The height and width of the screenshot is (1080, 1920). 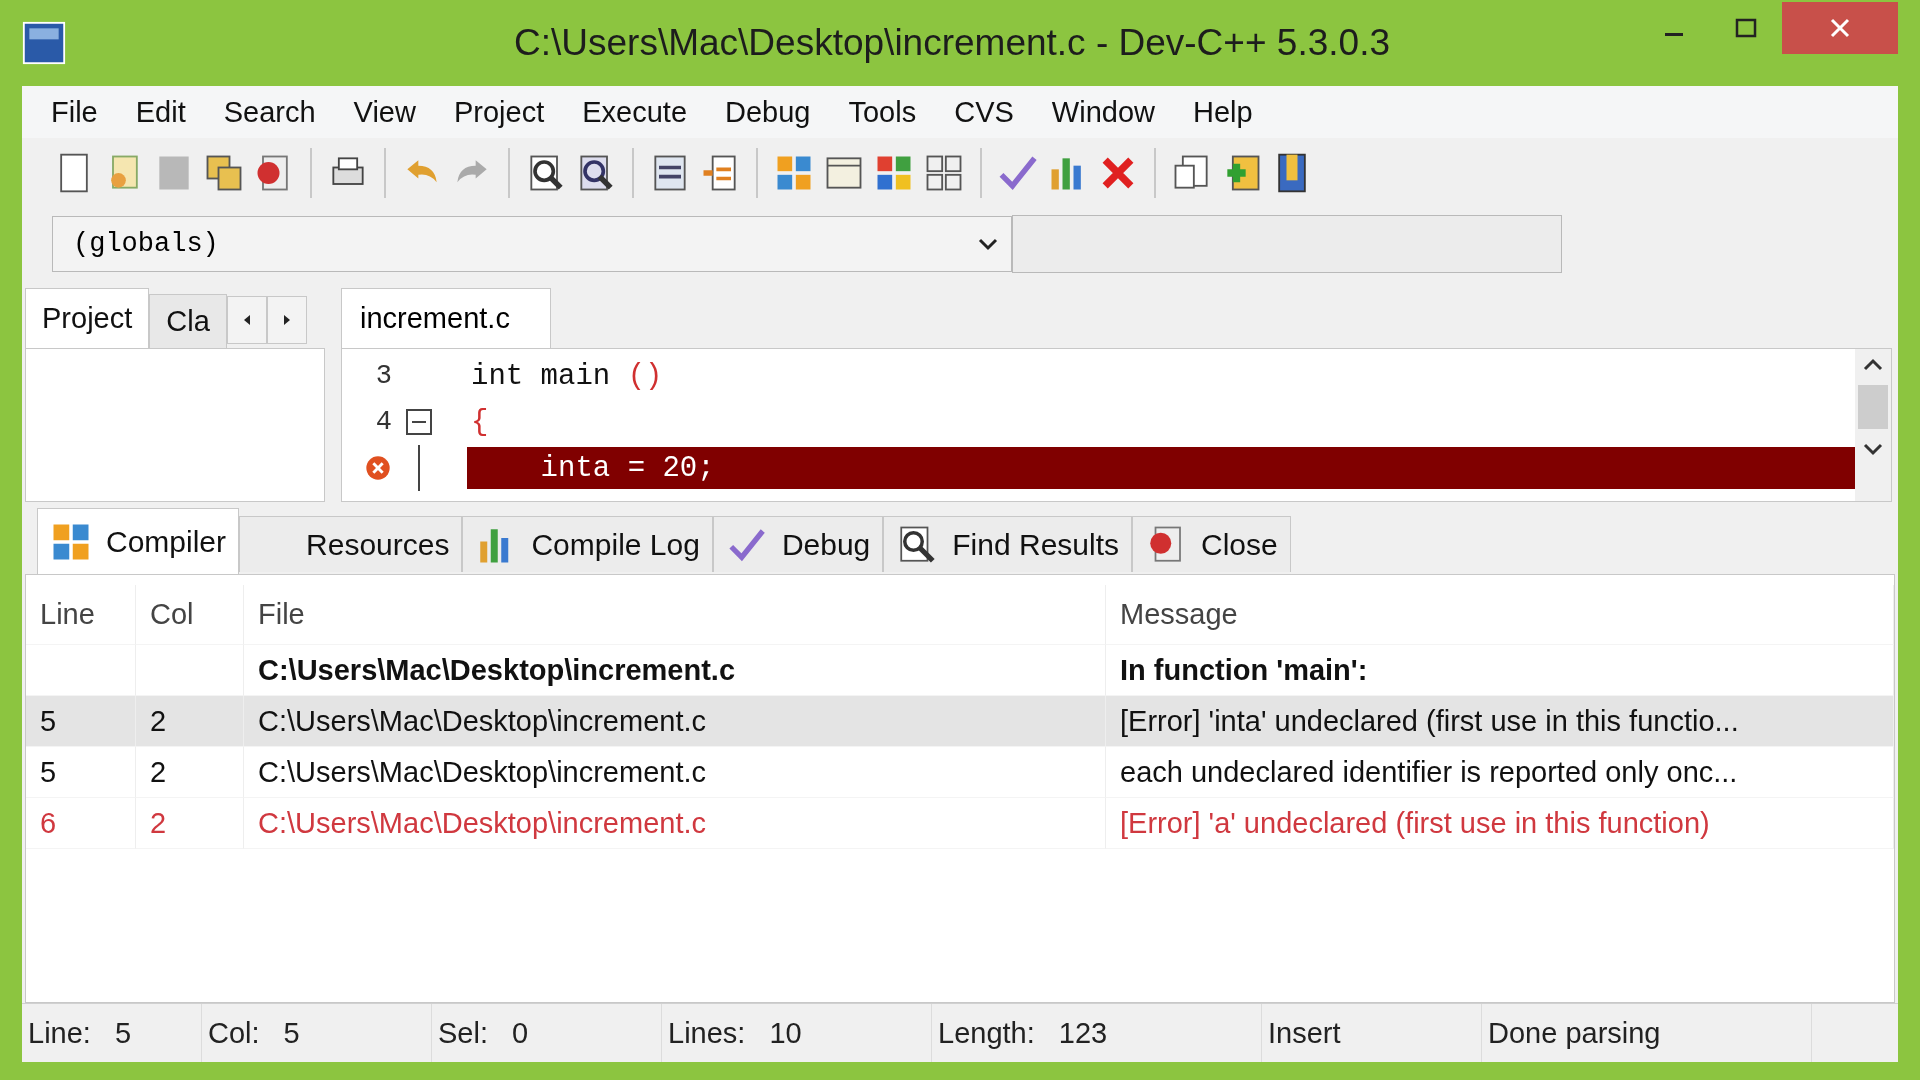 What do you see at coordinates (587, 544) in the screenshot?
I see `output-tab: Compile Log` at bounding box center [587, 544].